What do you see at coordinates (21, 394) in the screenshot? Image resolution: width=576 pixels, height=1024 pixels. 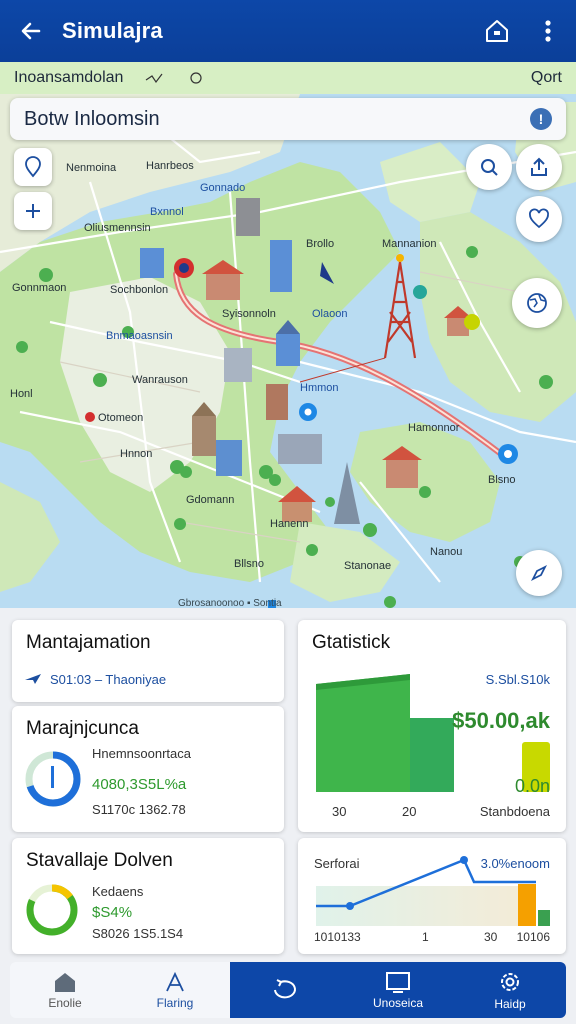 I see `map-label: Honl` at bounding box center [21, 394].